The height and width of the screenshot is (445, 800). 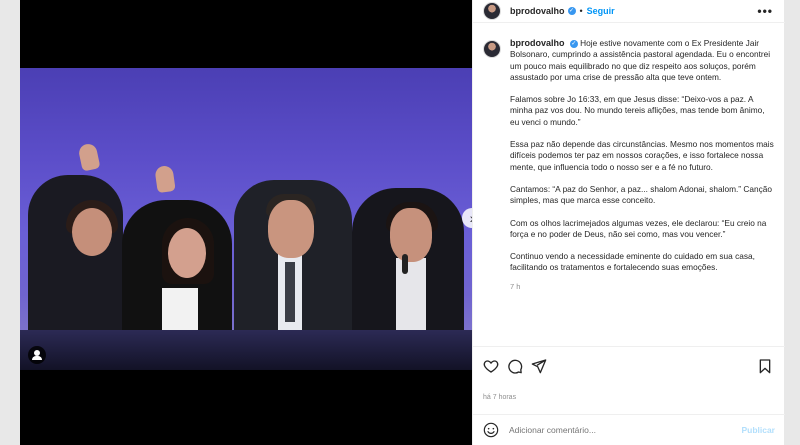 What do you see at coordinates (246, 350) in the screenshot?
I see `stage-floor` at bounding box center [246, 350].